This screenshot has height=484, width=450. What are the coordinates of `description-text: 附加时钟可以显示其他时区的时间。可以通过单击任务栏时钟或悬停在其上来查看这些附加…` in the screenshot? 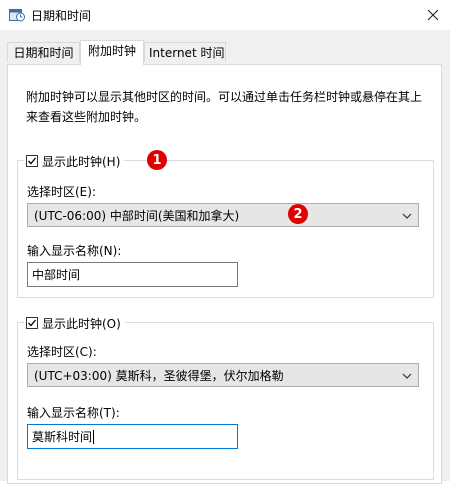 It's located at (224, 107).